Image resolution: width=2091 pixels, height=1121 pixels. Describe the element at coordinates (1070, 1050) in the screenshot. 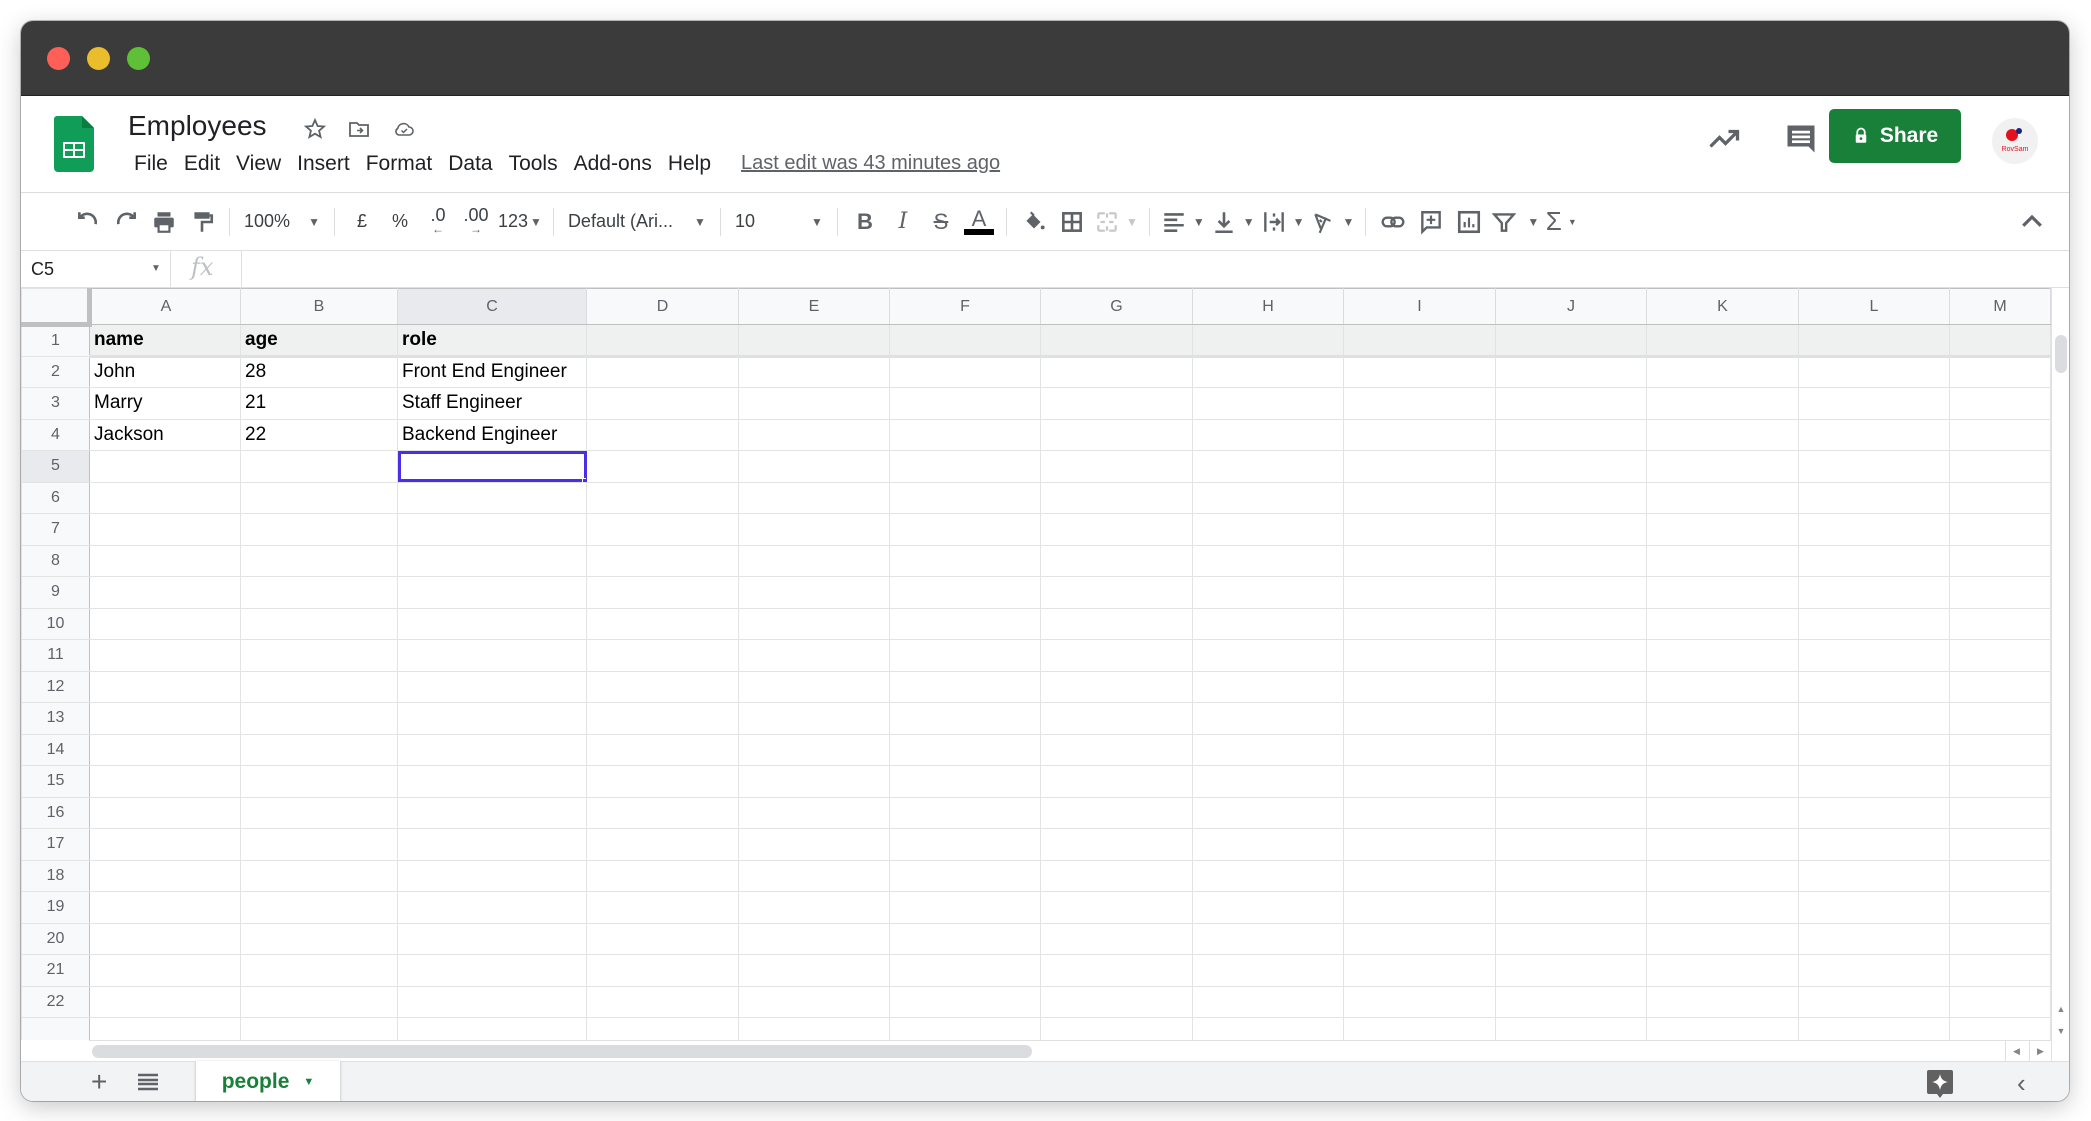

I see `horizontal-scrollbar: ◀ ▶` at that location.